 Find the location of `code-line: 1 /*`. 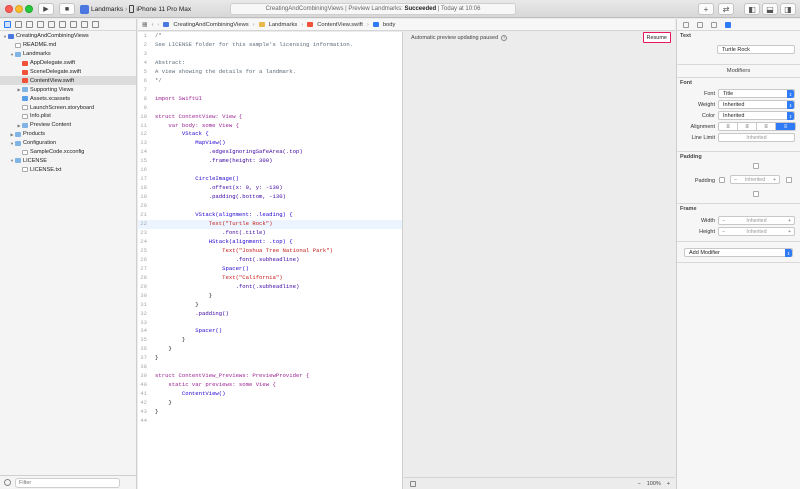

code-line: 1 /* is located at coordinates (270, 36).